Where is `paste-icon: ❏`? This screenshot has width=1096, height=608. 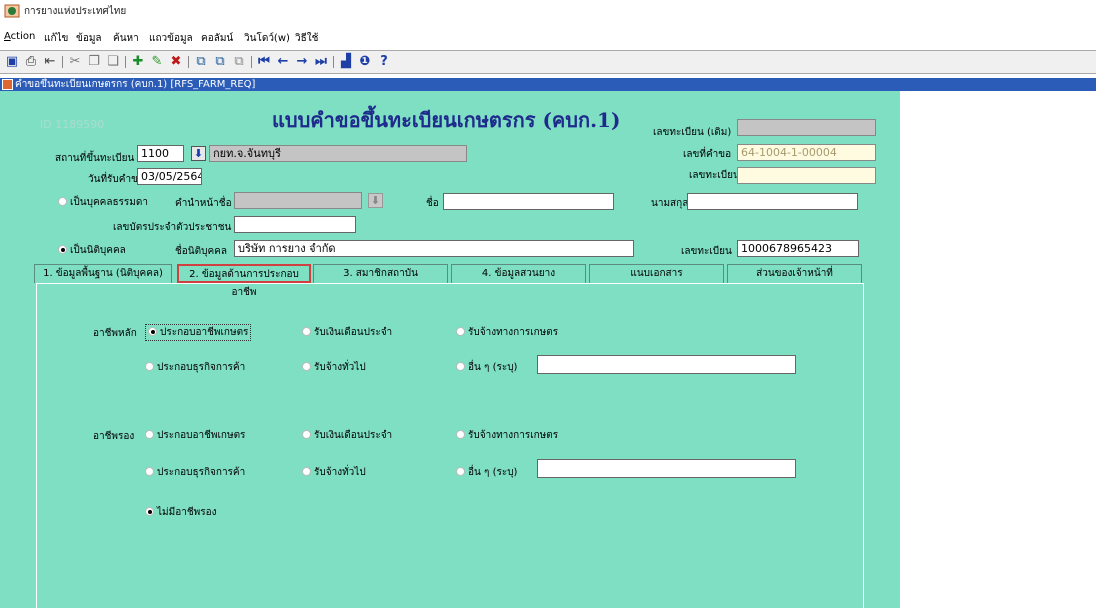
paste-icon: ❏ is located at coordinates (113, 62).